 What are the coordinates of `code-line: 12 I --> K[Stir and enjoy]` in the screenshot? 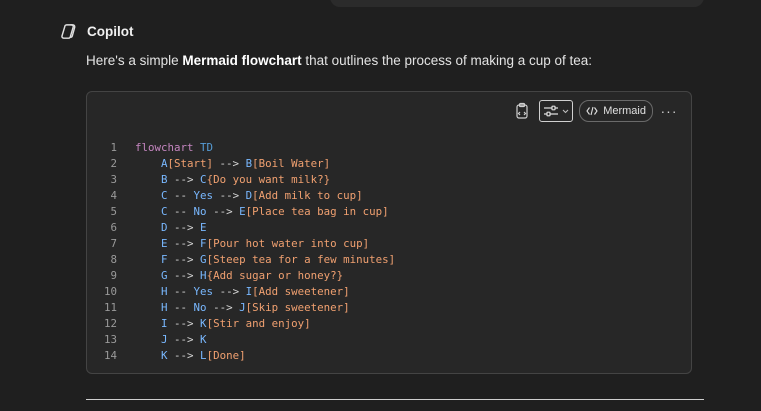 It's located at (389, 324).